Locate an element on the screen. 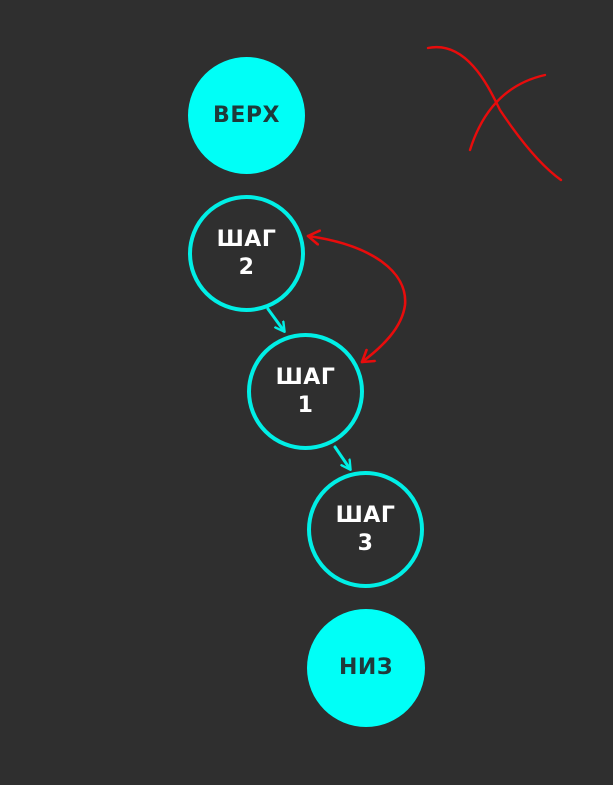 The height and width of the screenshot is (785, 613). step-1-number: 1 is located at coordinates (305, 405).